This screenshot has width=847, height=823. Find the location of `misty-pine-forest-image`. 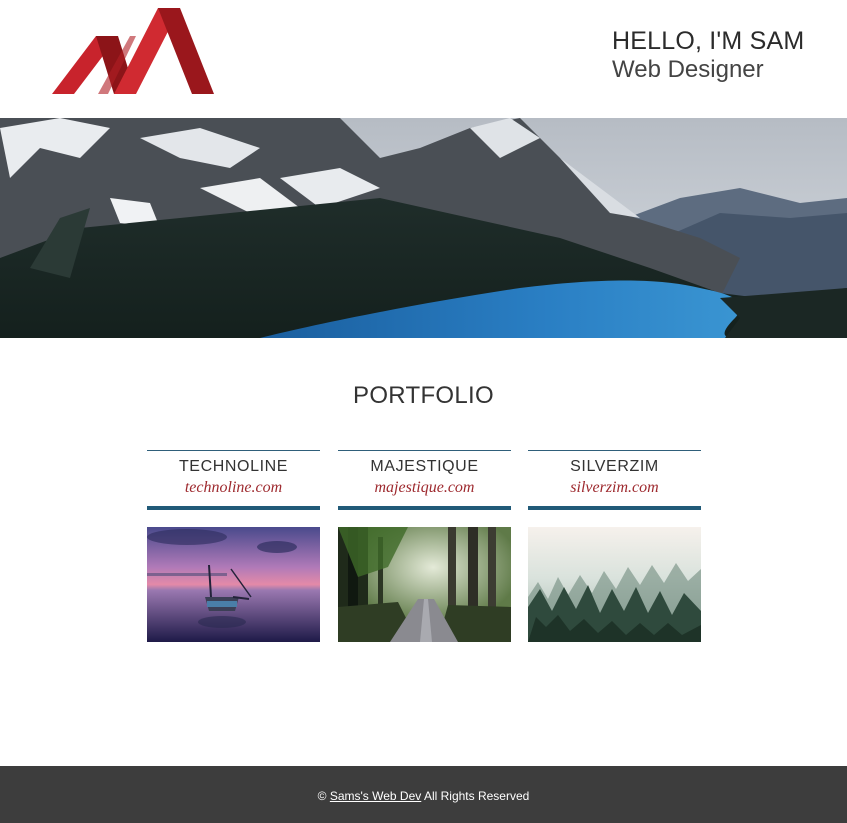

misty-pine-forest-image is located at coordinates (614, 584).